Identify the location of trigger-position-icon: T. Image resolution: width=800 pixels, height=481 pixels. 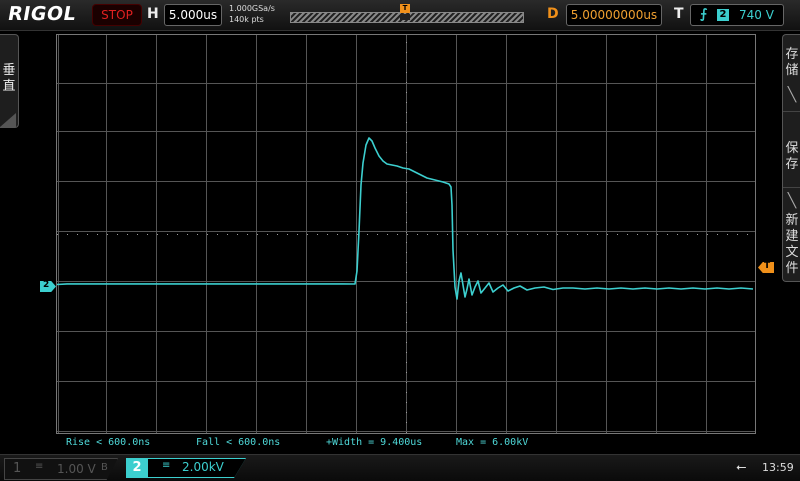
(405, 8).